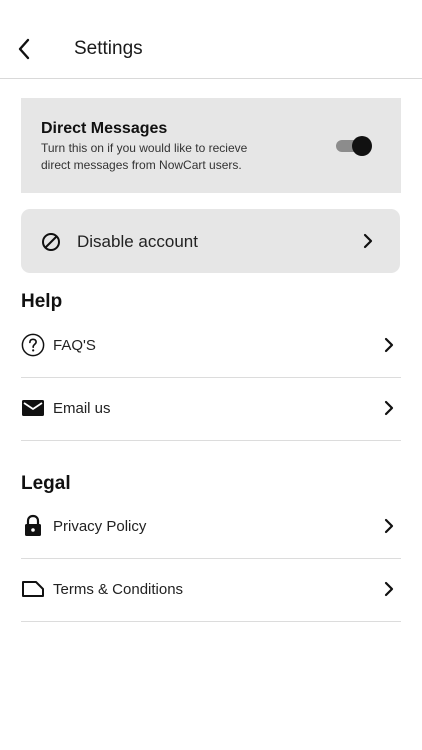 Image resolution: width=422 pixels, height=750 pixels. What do you see at coordinates (211, 527) in the screenshot?
I see `privacy-policy-row: Privacy Policy` at bounding box center [211, 527].